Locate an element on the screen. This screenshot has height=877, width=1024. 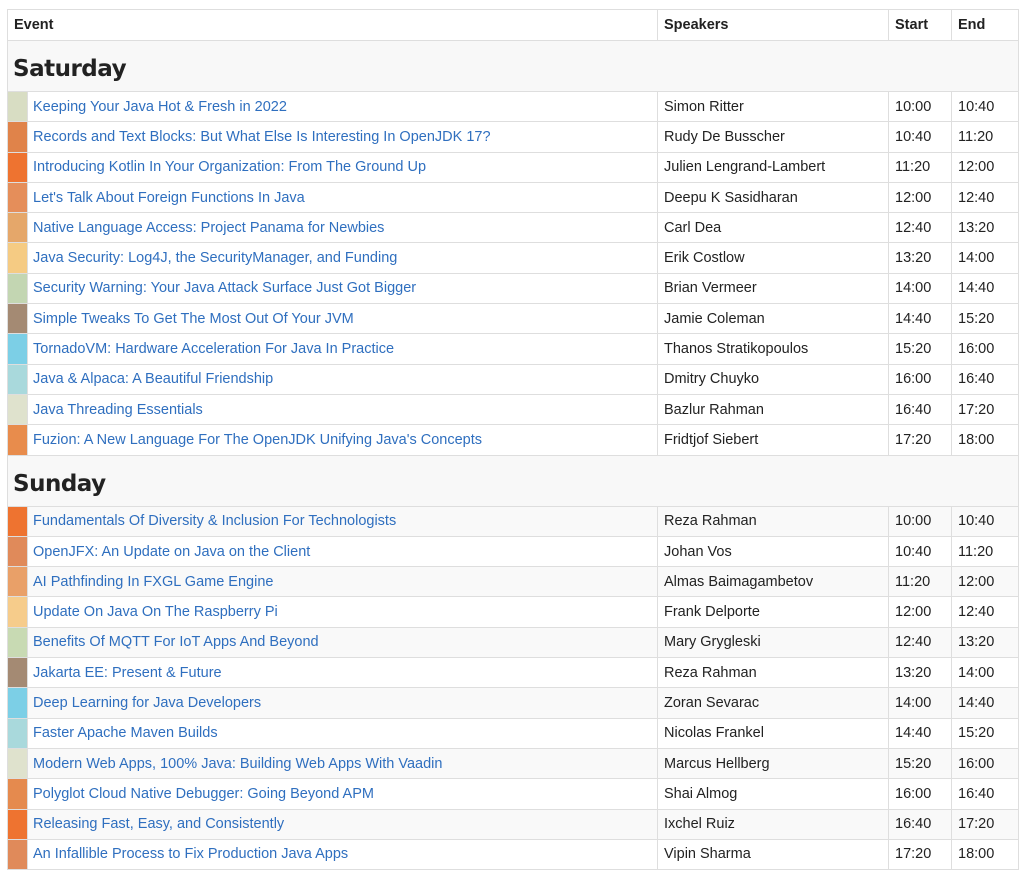
start-column-header: Start is located at coordinates (920, 25).